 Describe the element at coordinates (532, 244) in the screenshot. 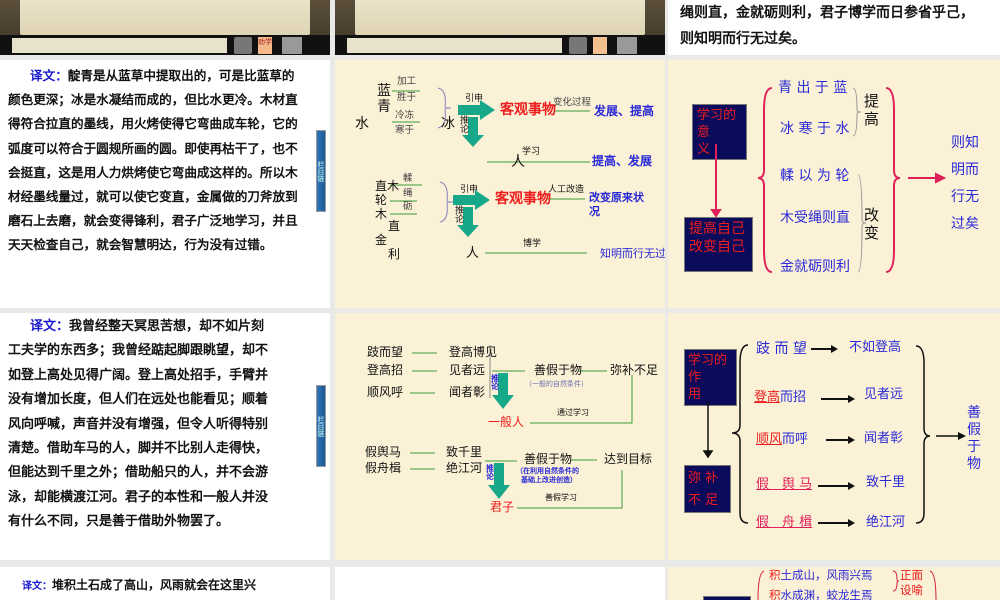

I see `label: 博学` at that location.